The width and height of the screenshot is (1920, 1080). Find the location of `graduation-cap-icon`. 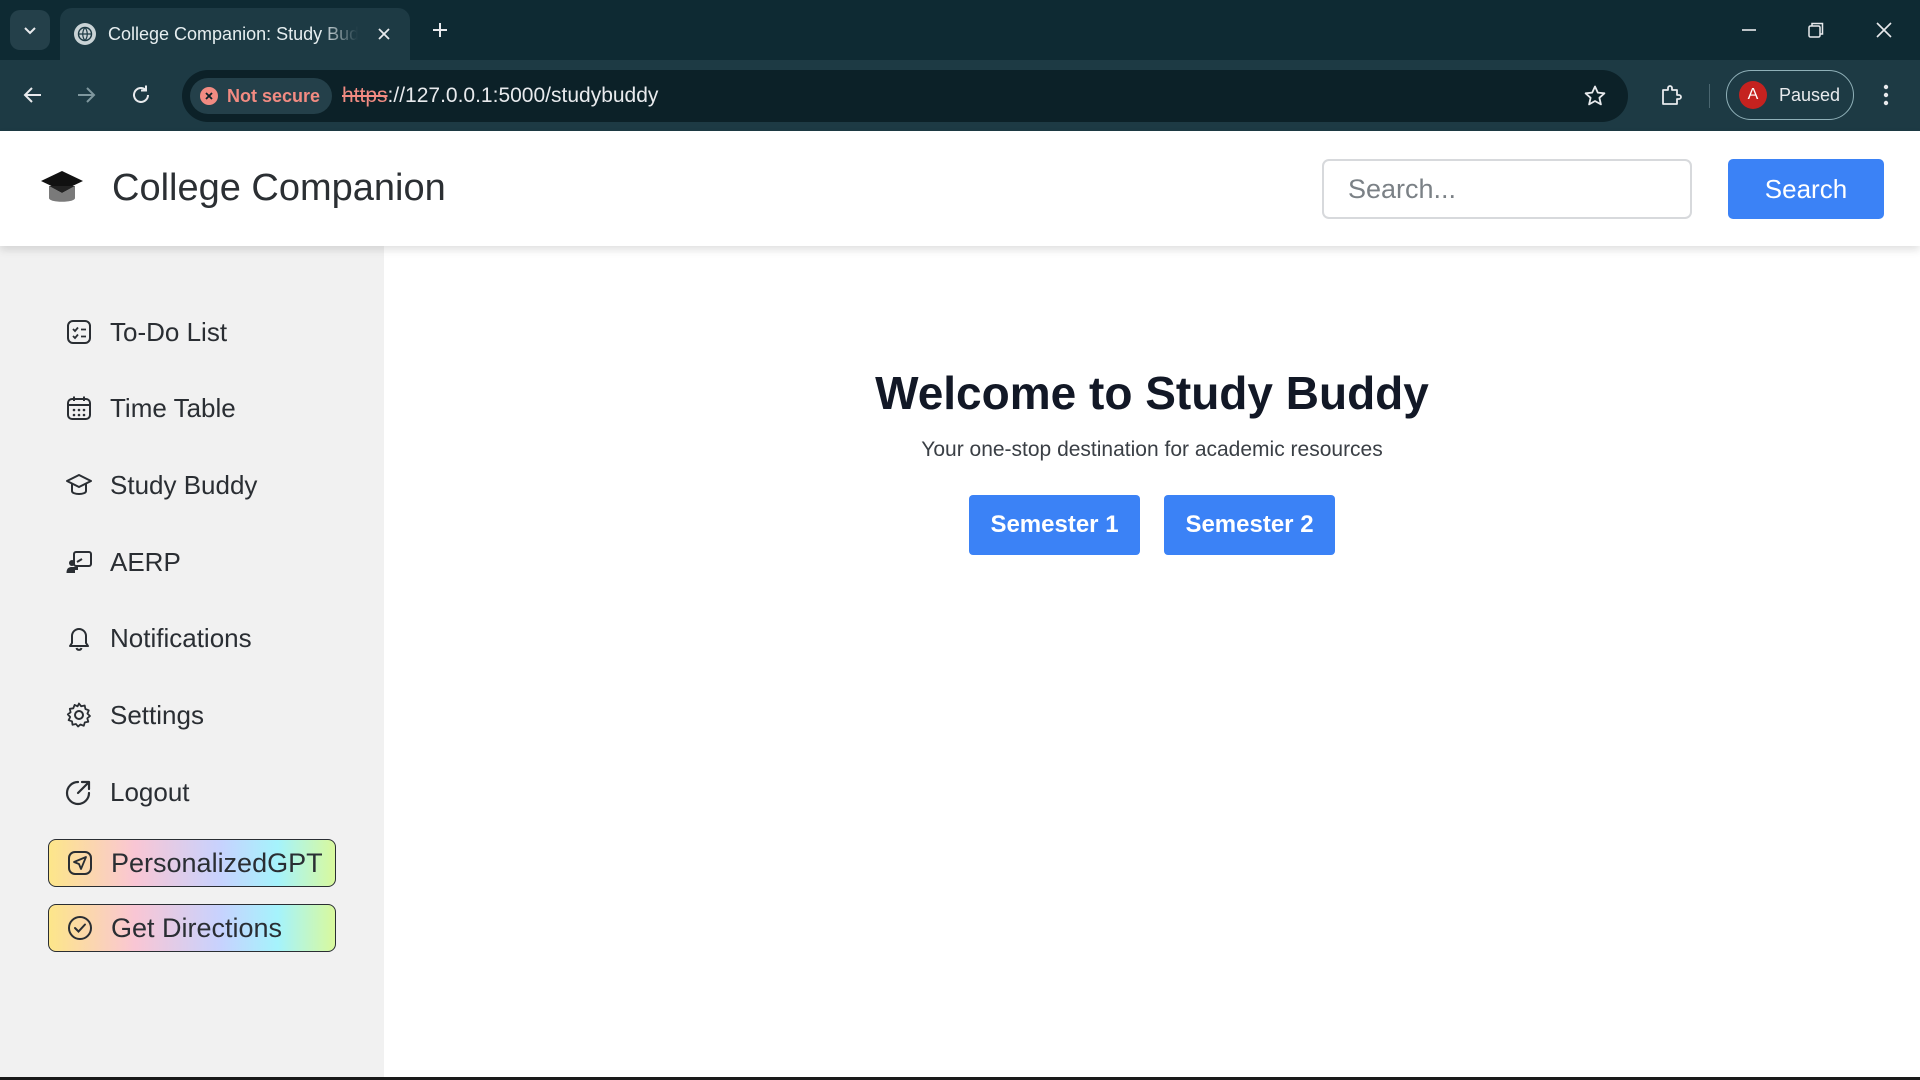

graduation-cap-icon is located at coordinates (79, 485).